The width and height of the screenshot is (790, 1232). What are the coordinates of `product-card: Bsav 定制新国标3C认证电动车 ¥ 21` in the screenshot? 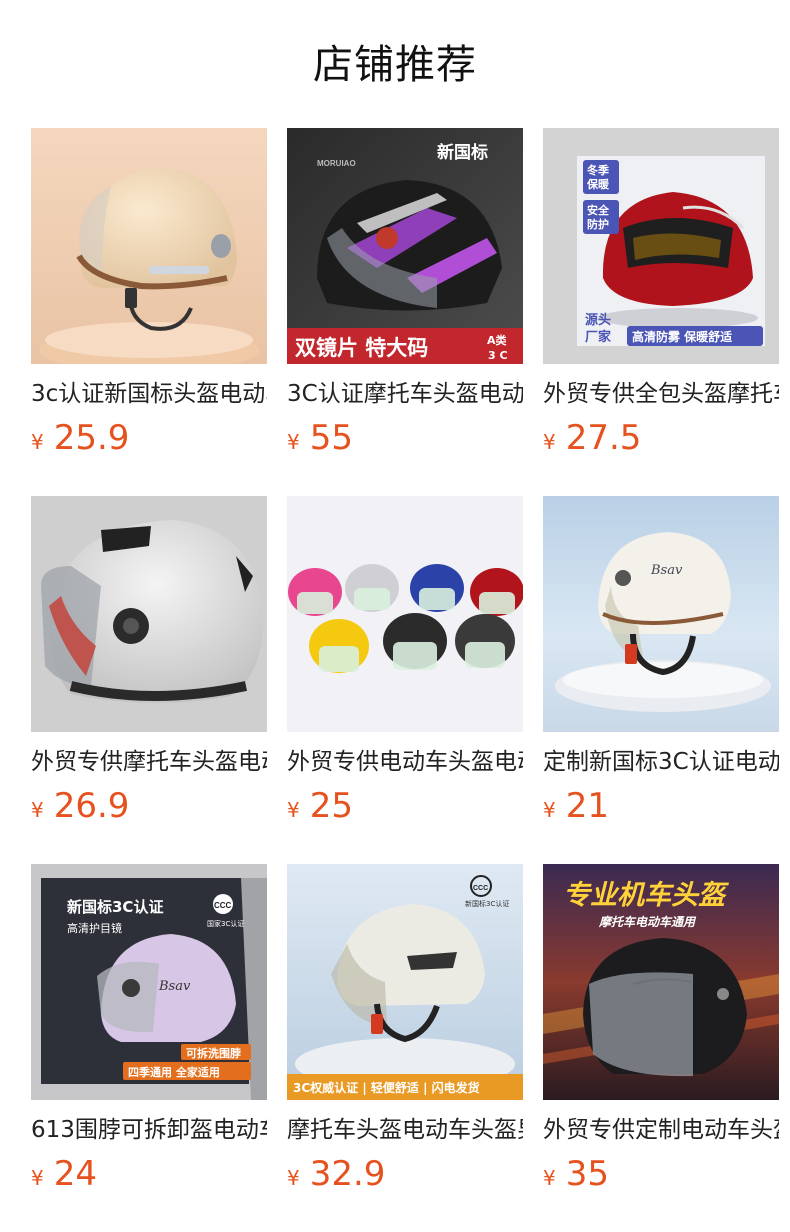 It's located at (661, 666).